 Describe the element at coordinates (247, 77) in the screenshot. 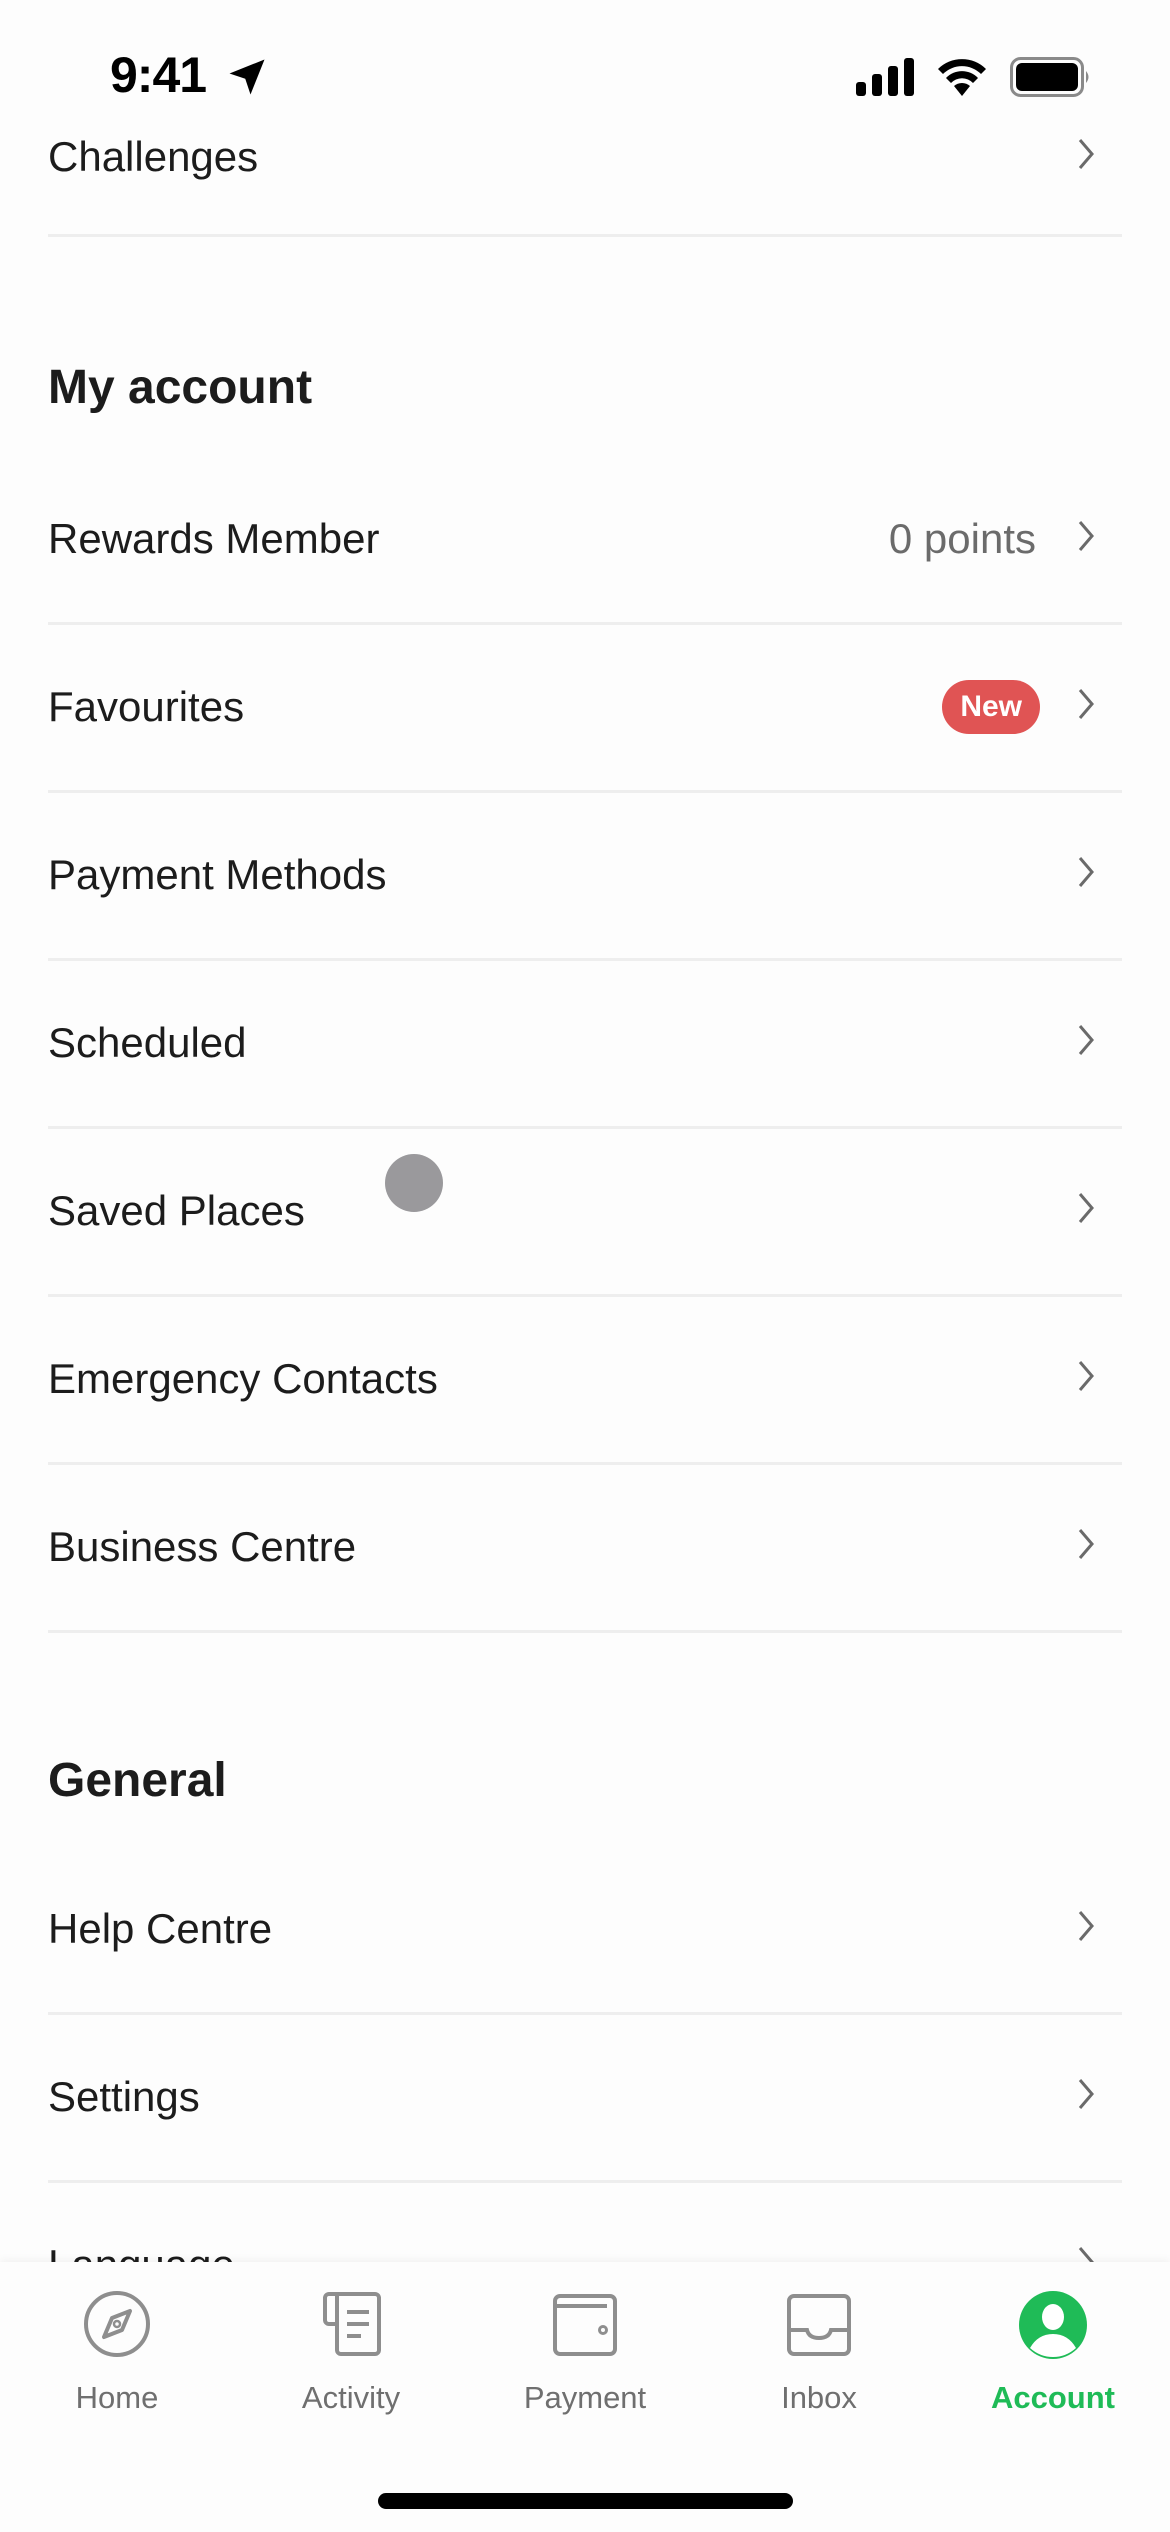

I see `location-arrow-icon` at that location.